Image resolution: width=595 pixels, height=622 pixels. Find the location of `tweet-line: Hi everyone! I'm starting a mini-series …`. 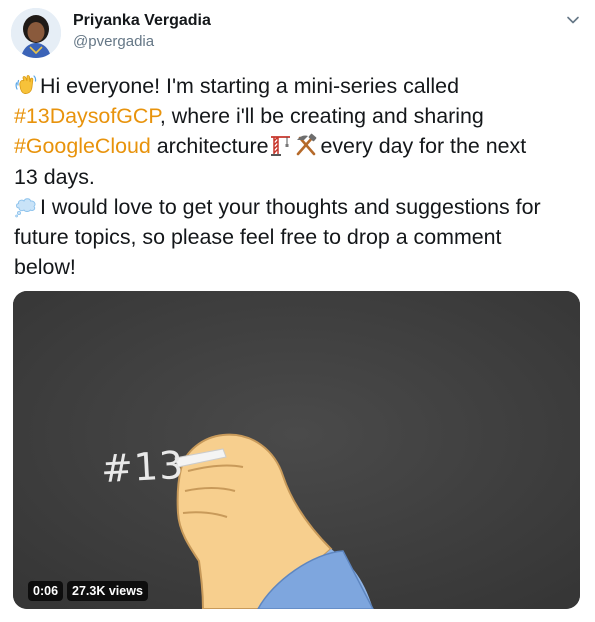

tweet-line: Hi everyone! I'm starting a mini-series … is located at coordinates (299, 86).